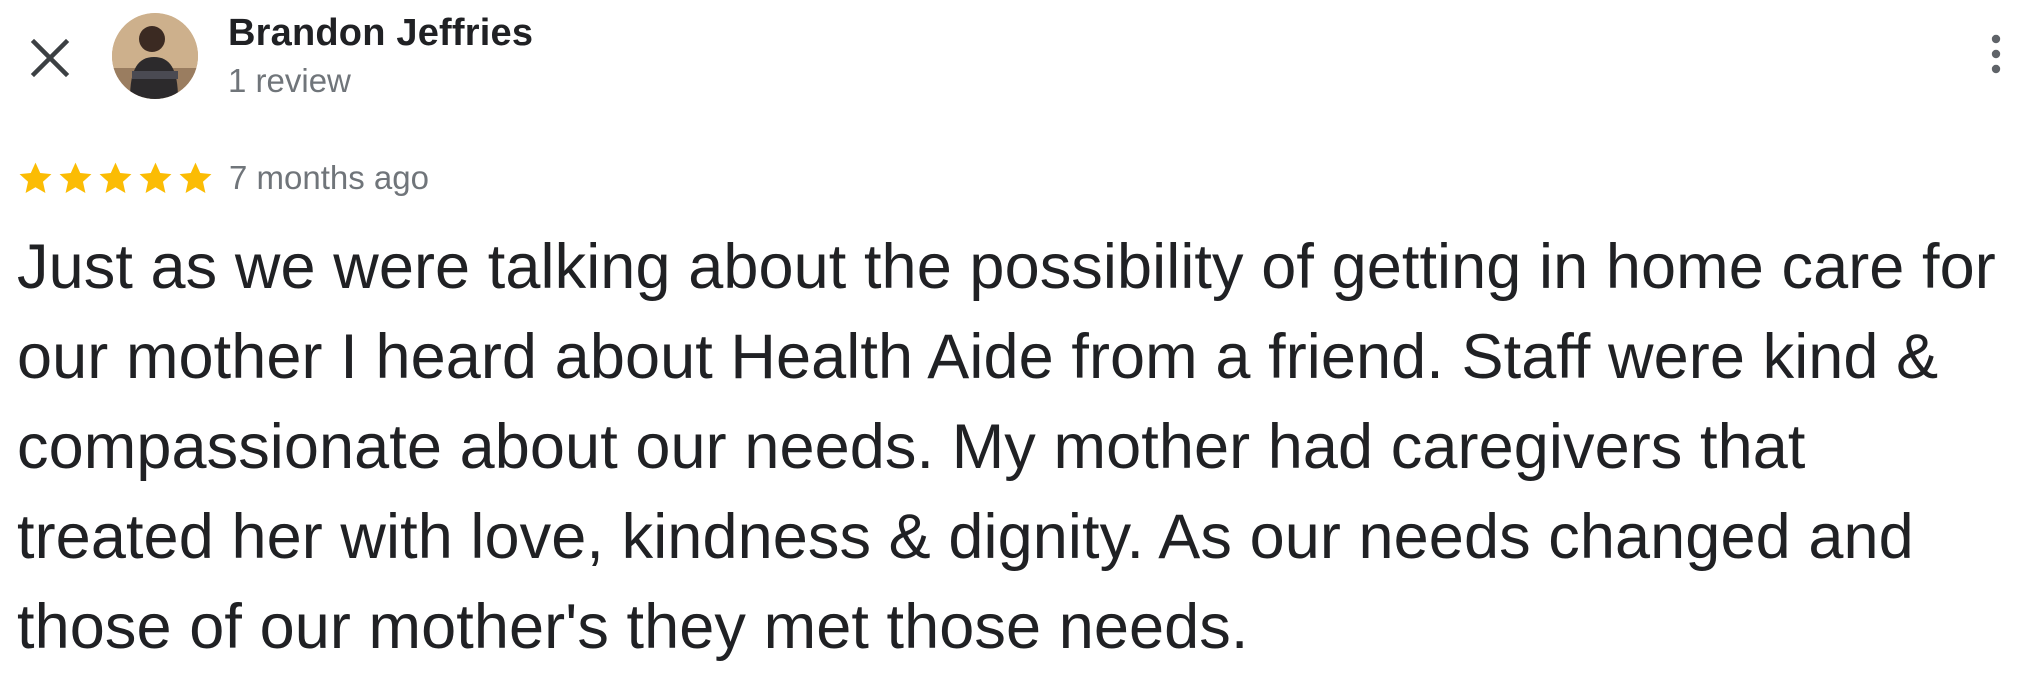 This screenshot has height=683, width=2017. I want to click on avatar, so click(155, 56).